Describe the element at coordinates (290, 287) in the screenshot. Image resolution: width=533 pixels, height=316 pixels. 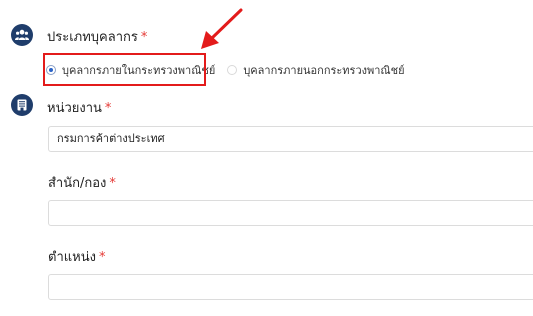
I see `position-field` at that location.